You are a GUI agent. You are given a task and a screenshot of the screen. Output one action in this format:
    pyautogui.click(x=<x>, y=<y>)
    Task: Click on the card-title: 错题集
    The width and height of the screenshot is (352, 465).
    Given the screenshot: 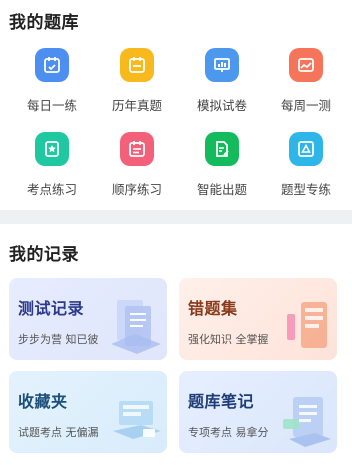 What is the action you would take?
    pyautogui.click(x=213, y=308)
    